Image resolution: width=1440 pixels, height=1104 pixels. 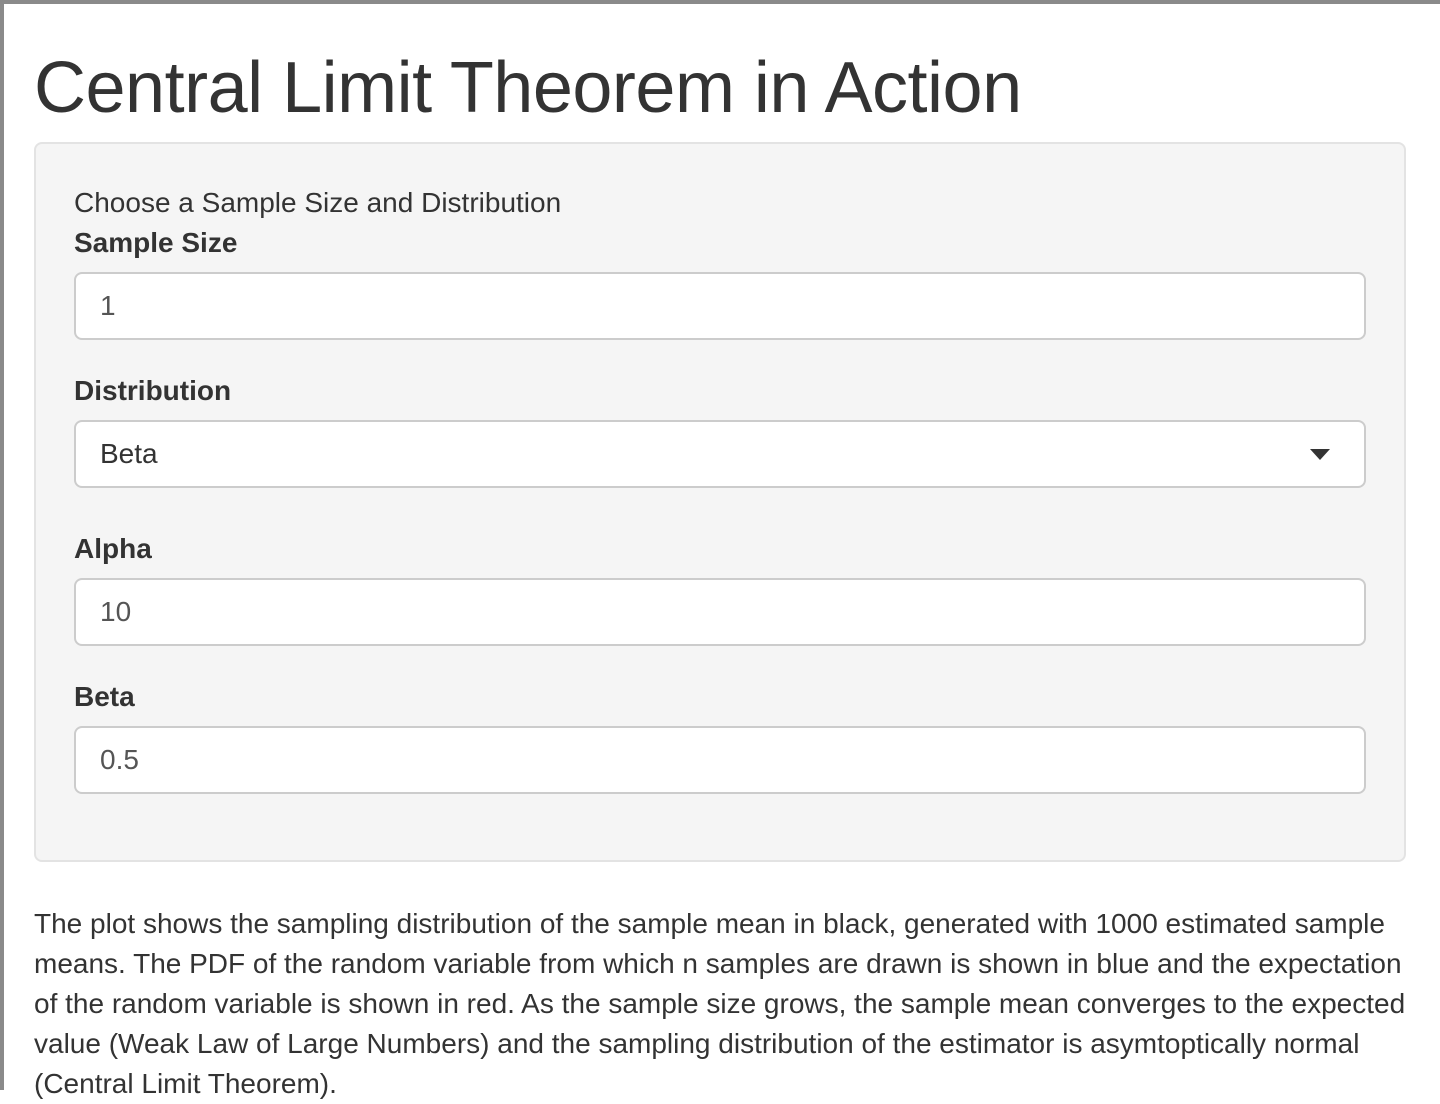 What do you see at coordinates (720, 760) in the screenshot?
I see `beta-input: 0.5` at bounding box center [720, 760].